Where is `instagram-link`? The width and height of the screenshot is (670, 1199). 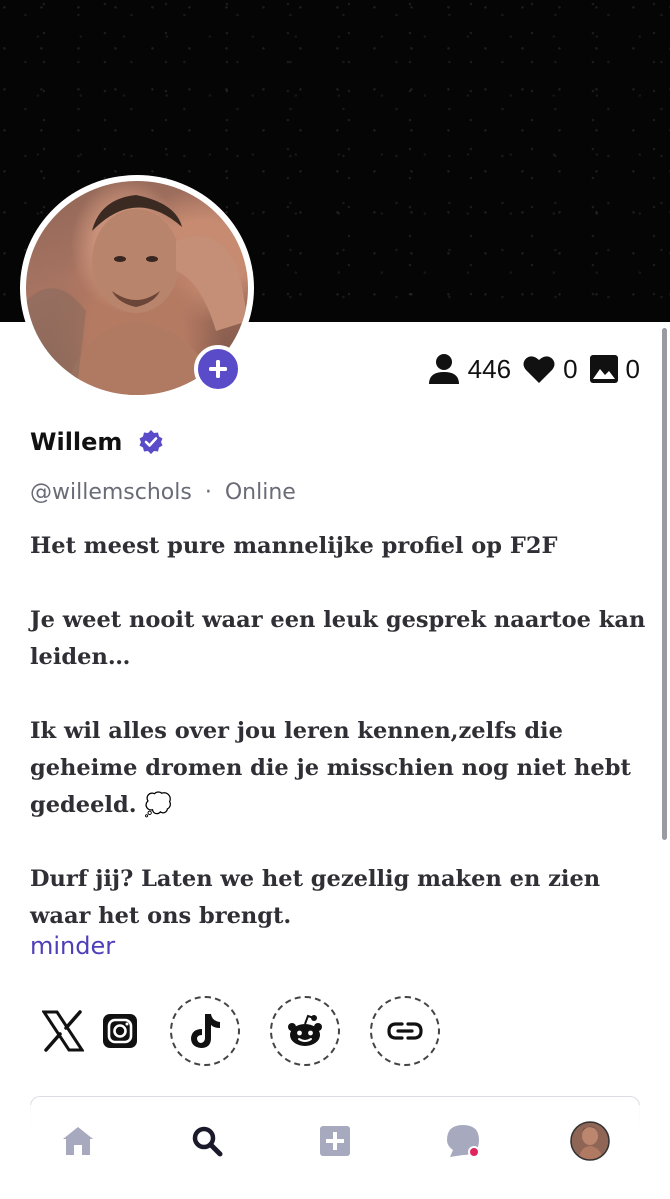
instagram-link is located at coordinates (120, 1031).